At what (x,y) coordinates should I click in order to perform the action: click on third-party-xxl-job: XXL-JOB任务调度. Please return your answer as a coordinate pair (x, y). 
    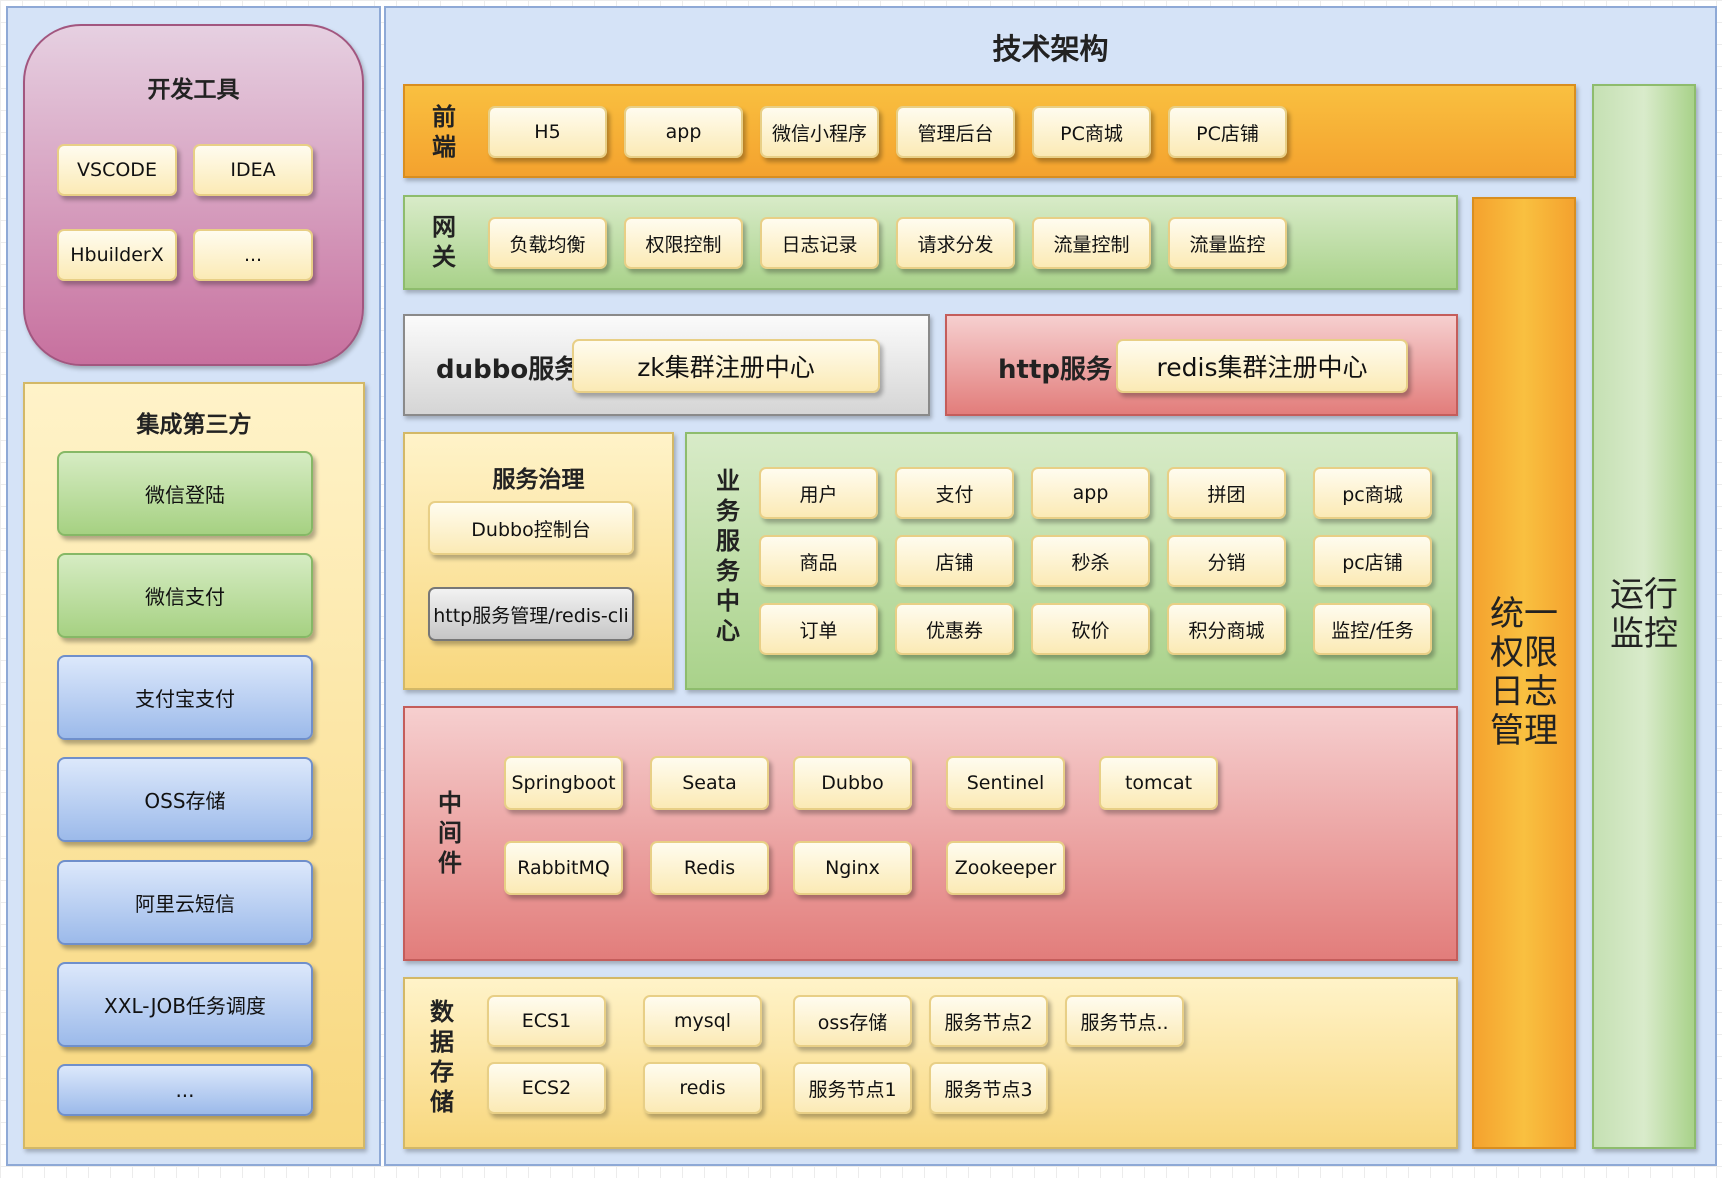
    Looking at the image, I should click on (185, 1004).